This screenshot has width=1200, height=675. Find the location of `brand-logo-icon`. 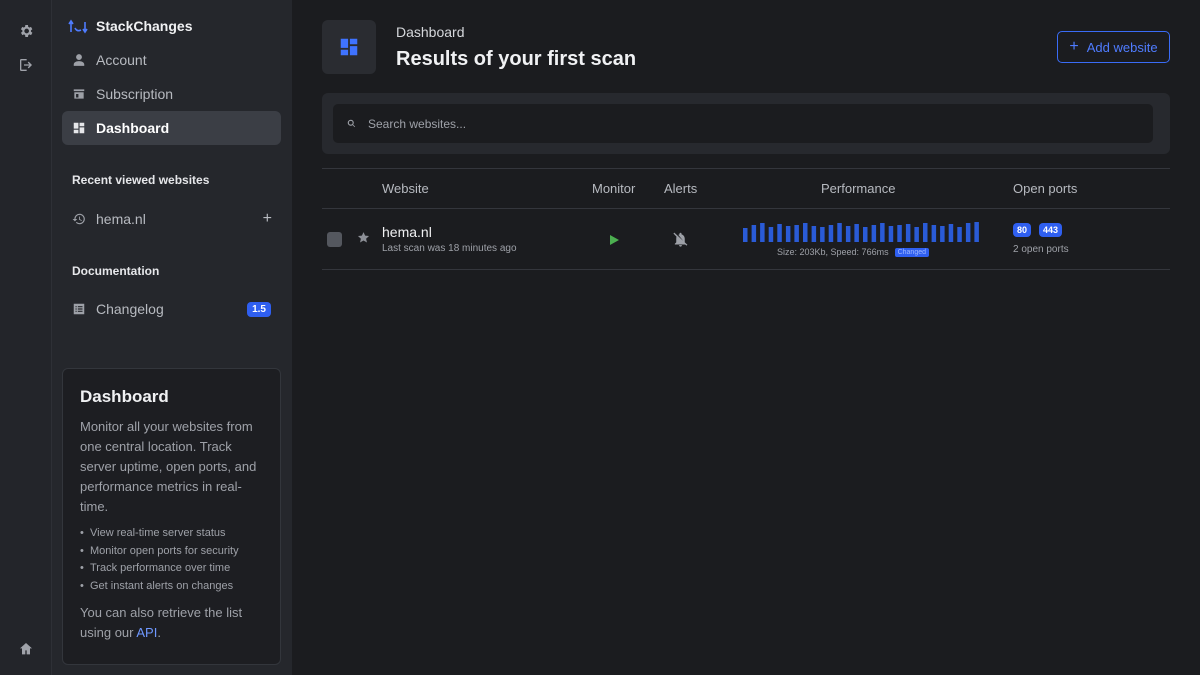

brand-logo-icon is located at coordinates (78, 26).